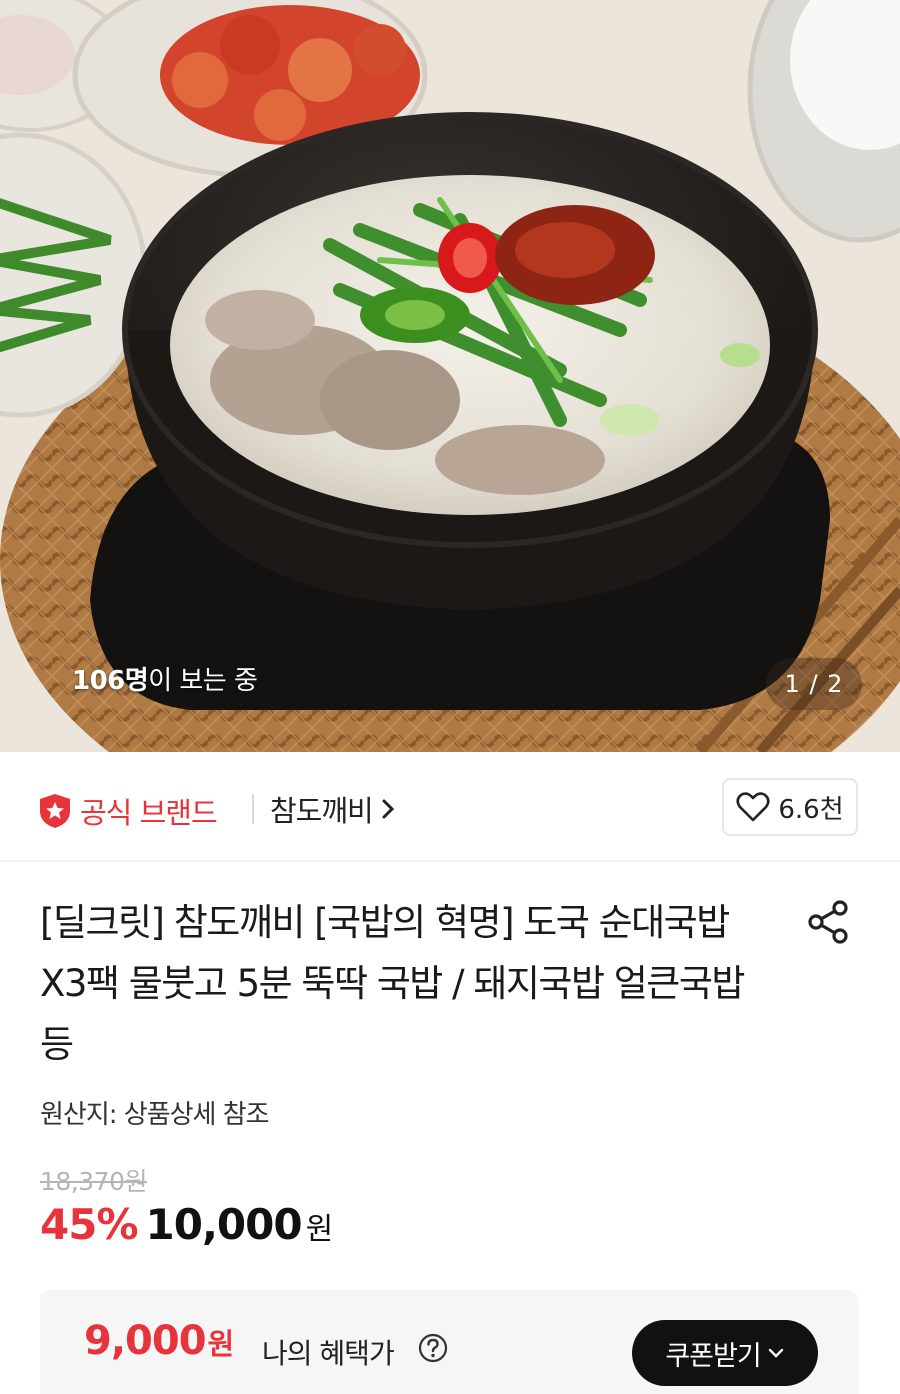 This screenshot has width=900, height=1394. What do you see at coordinates (224, 1224) in the screenshot?
I see `sale-price: 10,000` at bounding box center [224, 1224].